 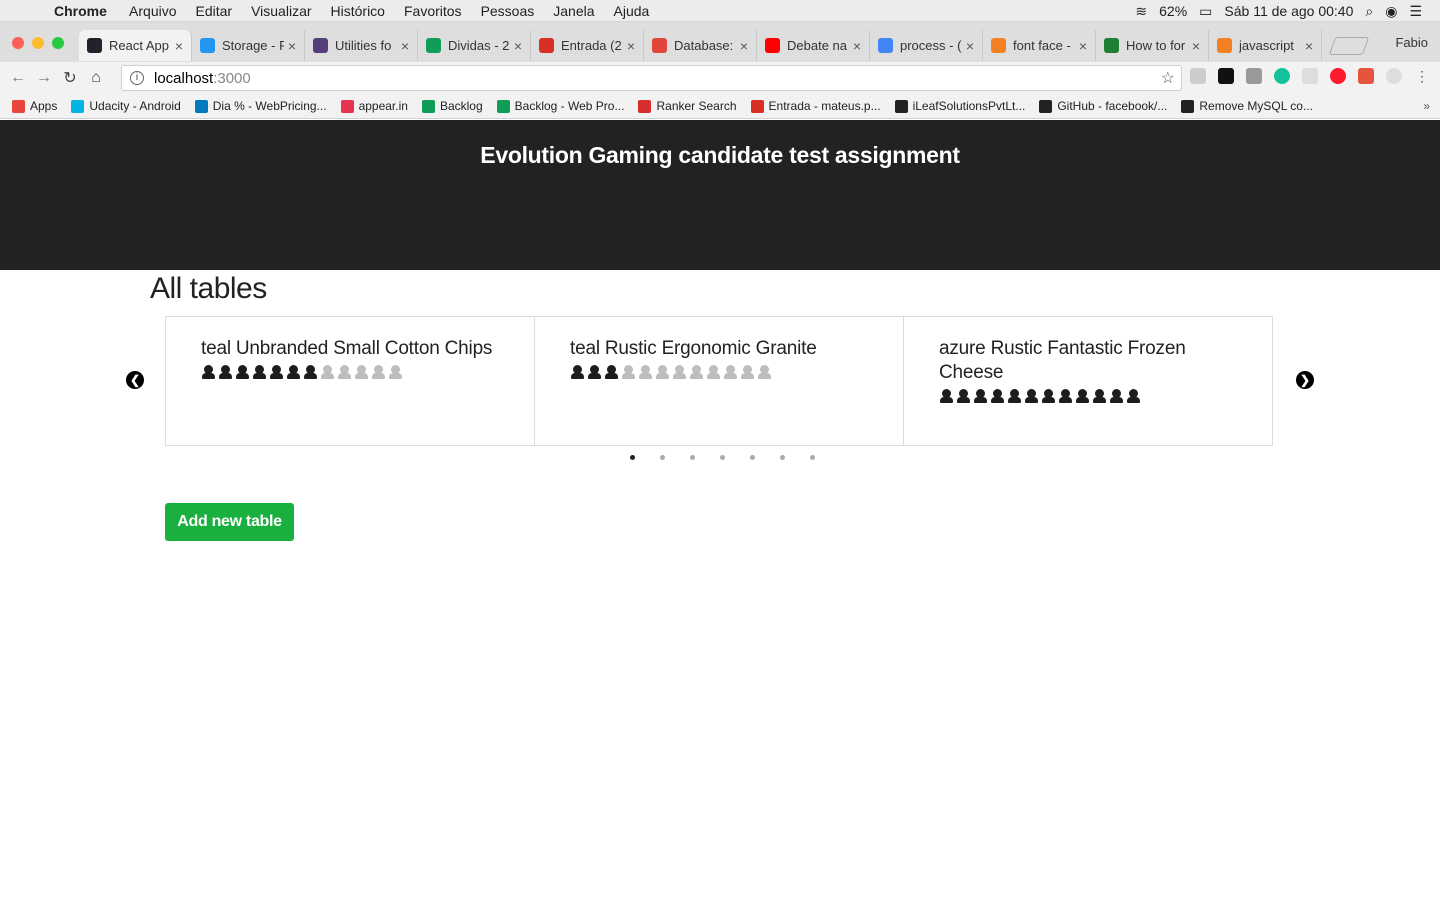 What do you see at coordinates (1394, 76) in the screenshot?
I see `extension-circle-icon` at bounding box center [1394, 76].